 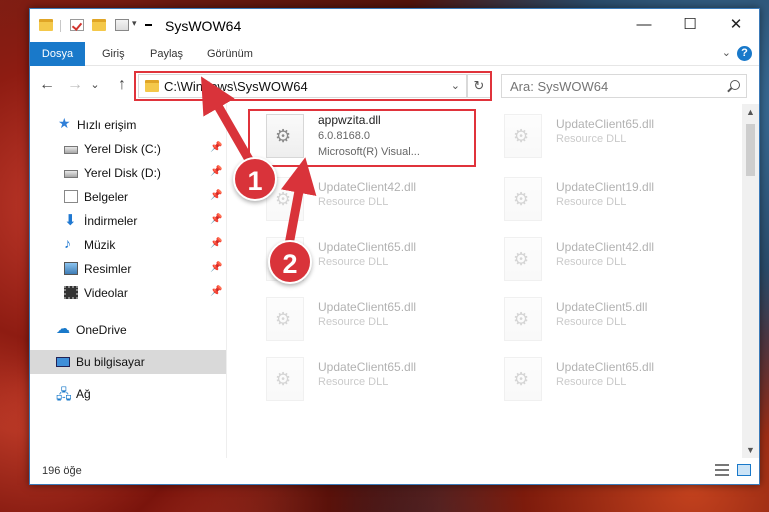 I want to click on annotation-arrows, so click(x=259, y=165).